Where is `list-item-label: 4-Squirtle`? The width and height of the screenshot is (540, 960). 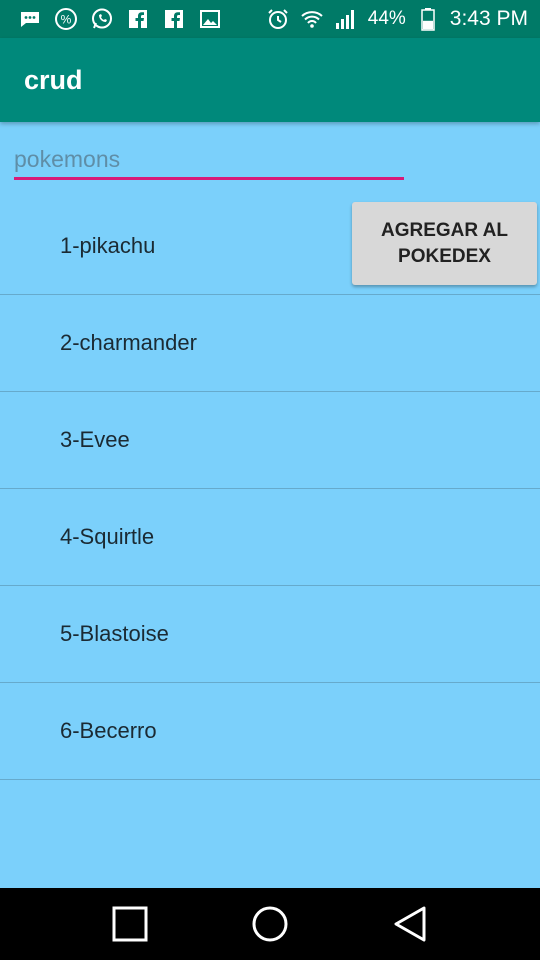
list-item-label: 4-Squirtle is located at coordinates (107, 536).